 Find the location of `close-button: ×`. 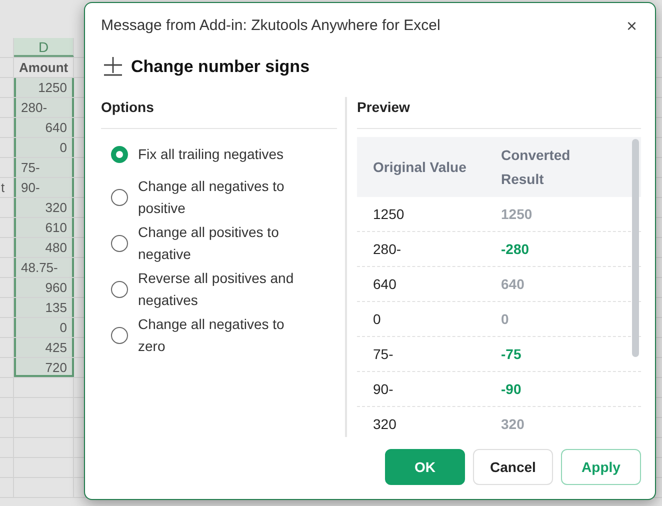

close-button: × is located at coordinates (631, 26).